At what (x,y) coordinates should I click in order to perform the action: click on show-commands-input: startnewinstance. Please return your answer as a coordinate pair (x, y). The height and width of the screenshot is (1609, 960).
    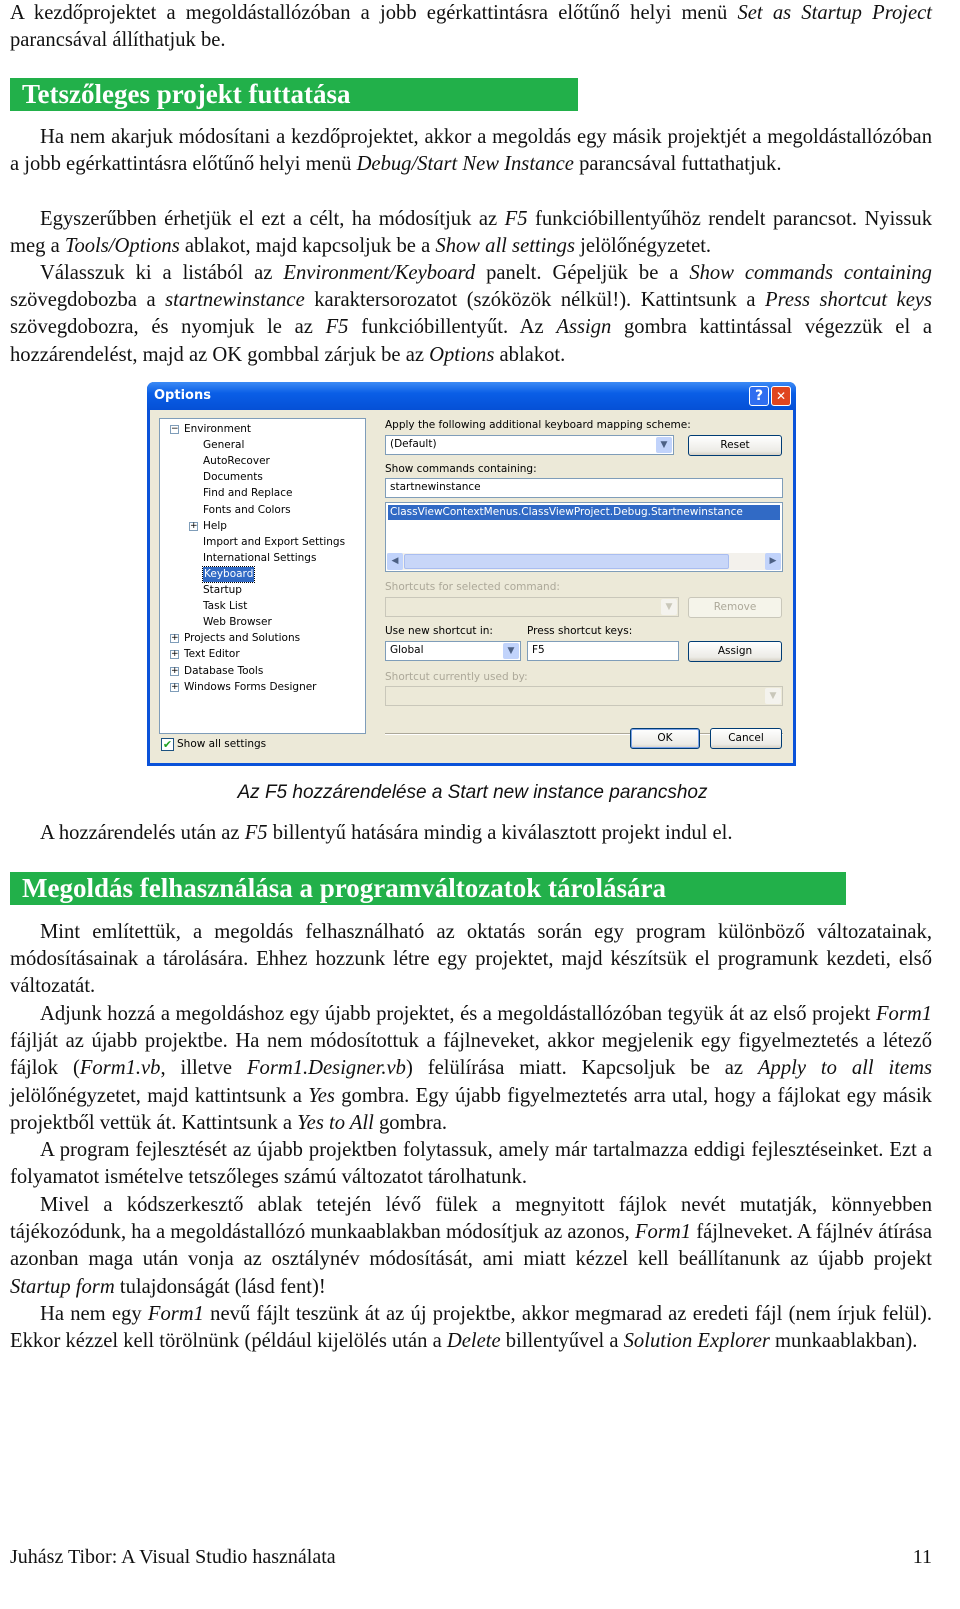
    Looking at the image, I should click on (584, 488).